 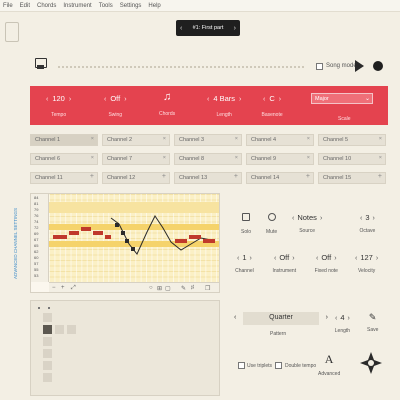 What do you see at coordinates (275, 258) in the screenshot?
I see `instrument-decrease-icon: ‹` at bounding box center [275, 258].